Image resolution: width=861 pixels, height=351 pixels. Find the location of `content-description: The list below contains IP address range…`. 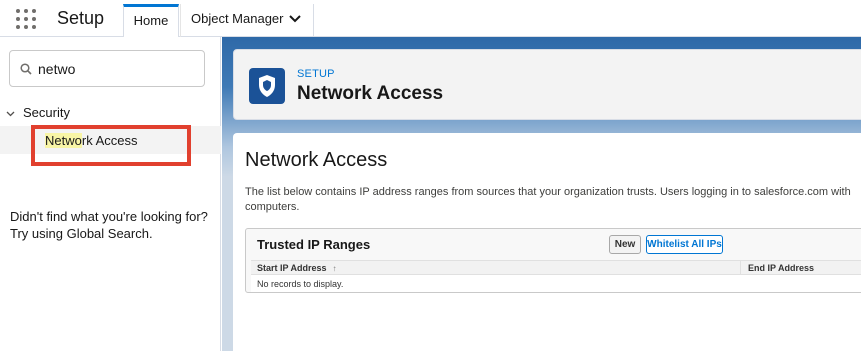

content-description: The list below contains IP address range… is located at coordinates (548, 199).